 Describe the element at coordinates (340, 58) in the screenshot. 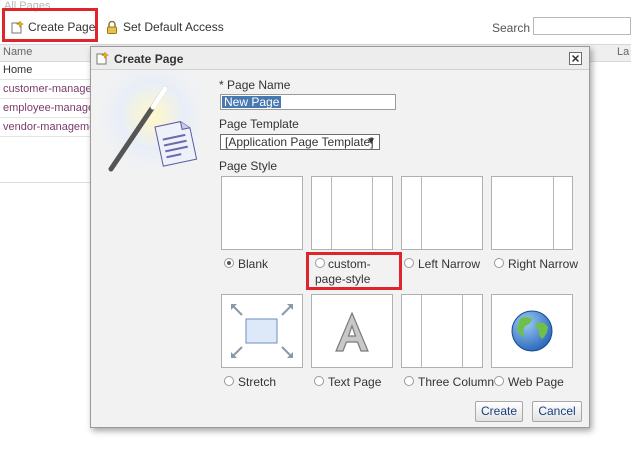

I see `dialog-title-bar: Create Page` at that location.